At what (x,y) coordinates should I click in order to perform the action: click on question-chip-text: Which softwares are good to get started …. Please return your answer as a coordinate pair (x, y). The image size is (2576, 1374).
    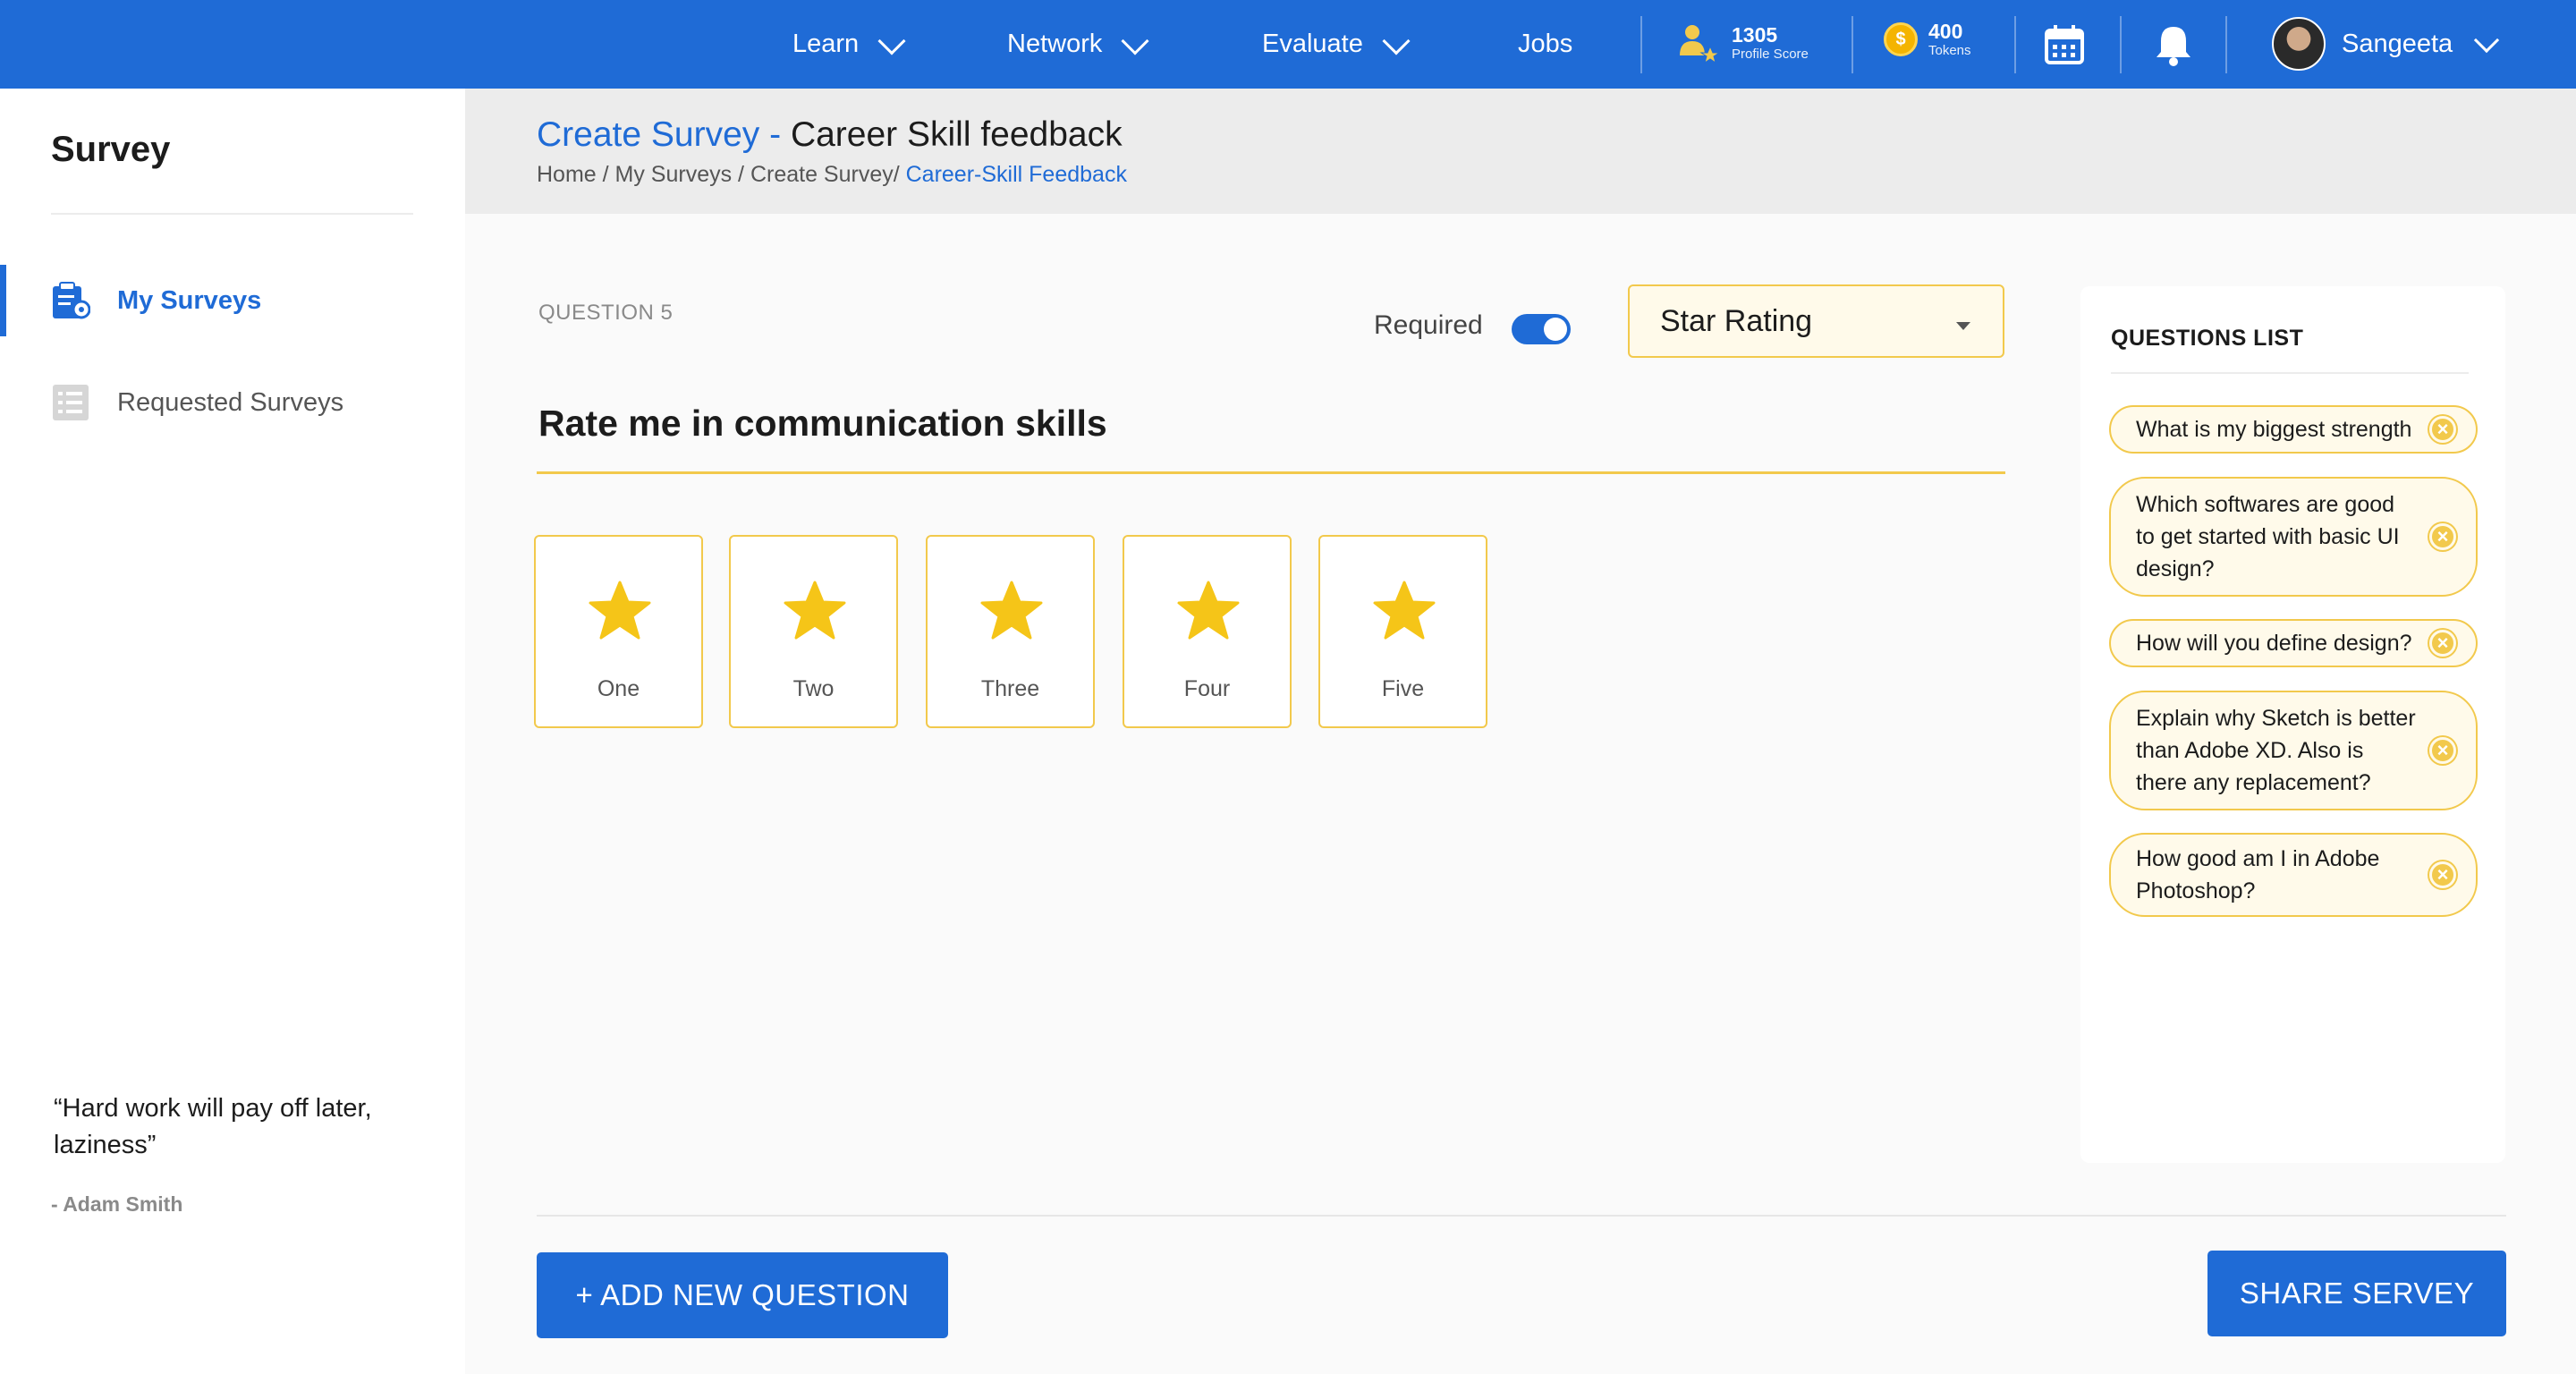
    Looking at the image, I should click on (2268, 536).